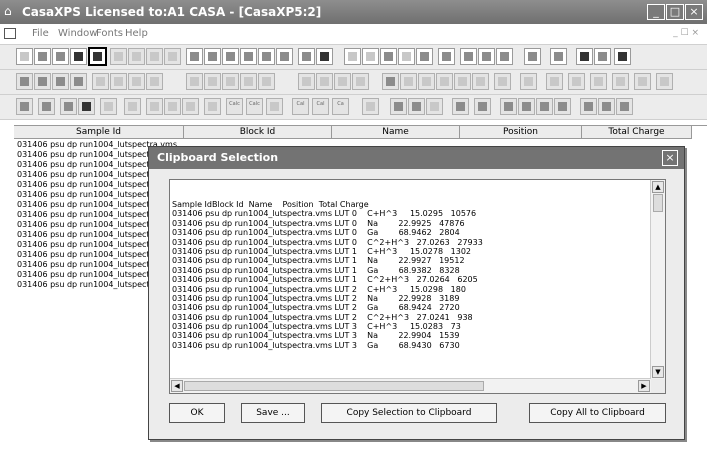  What do you see at coordinates (78, 56) in the screenshot?
I see `save-icon` at bounding box center [78, 56].